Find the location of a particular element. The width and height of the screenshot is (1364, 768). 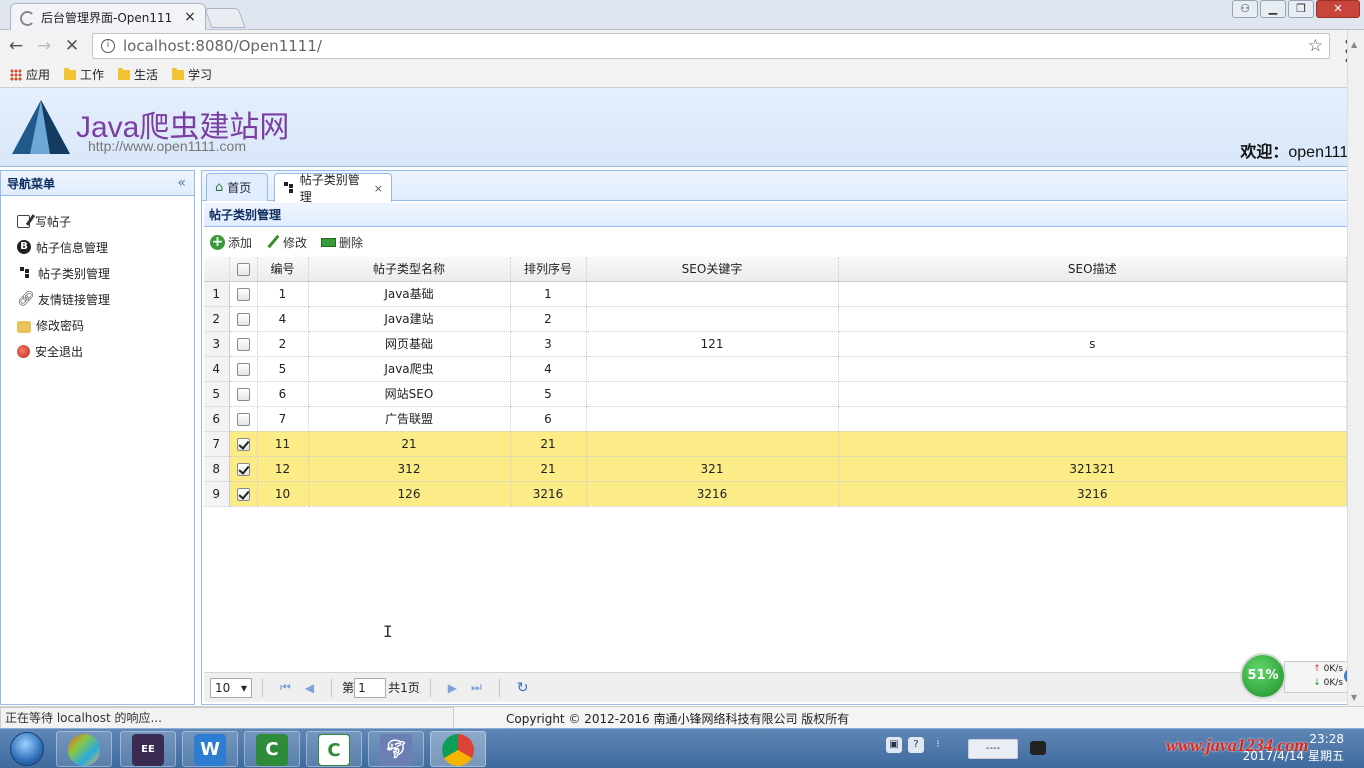

table-row: 4 5 Java爬虫 4 is located at coordinates (775, 369).